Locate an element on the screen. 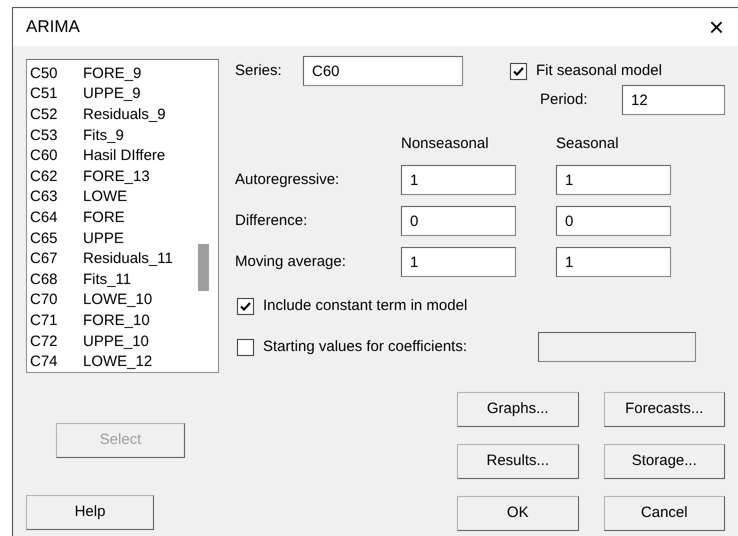  nonseasonal-field: 0 is located at coordinates (458, 221).